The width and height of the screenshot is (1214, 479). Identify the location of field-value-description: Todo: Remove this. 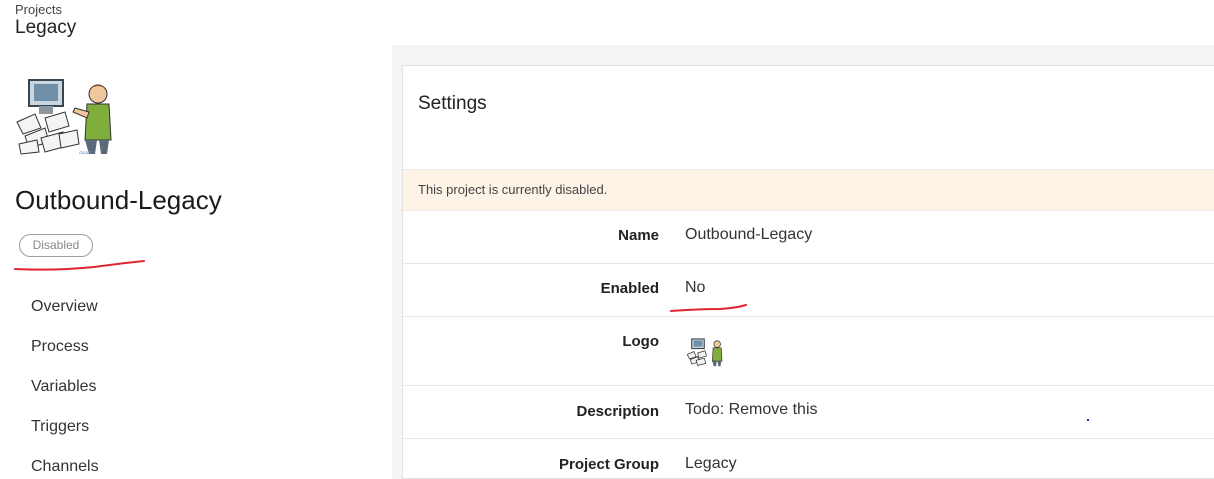
(751, 409).